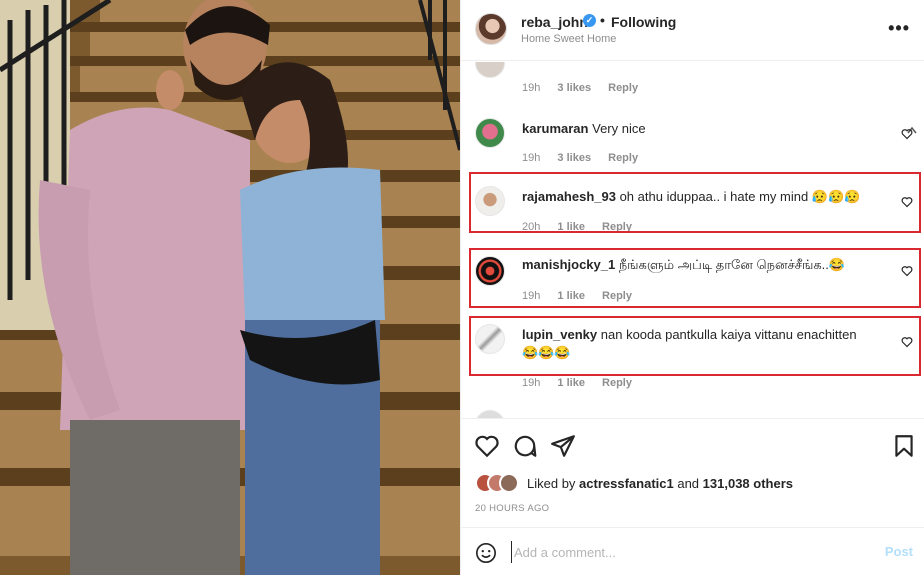 This screenshot has height=575, width=924. What do you see at coordinates (692, 445) in the screenshot?
I see `post-actions-bar` at bounding box center [692, 445].